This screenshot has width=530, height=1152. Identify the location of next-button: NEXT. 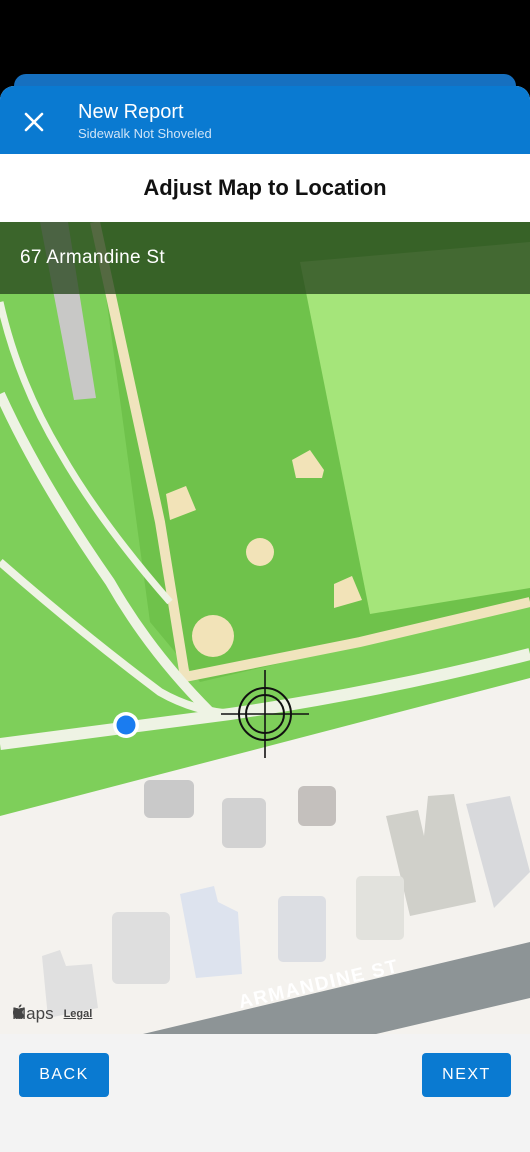
(466, 1075).